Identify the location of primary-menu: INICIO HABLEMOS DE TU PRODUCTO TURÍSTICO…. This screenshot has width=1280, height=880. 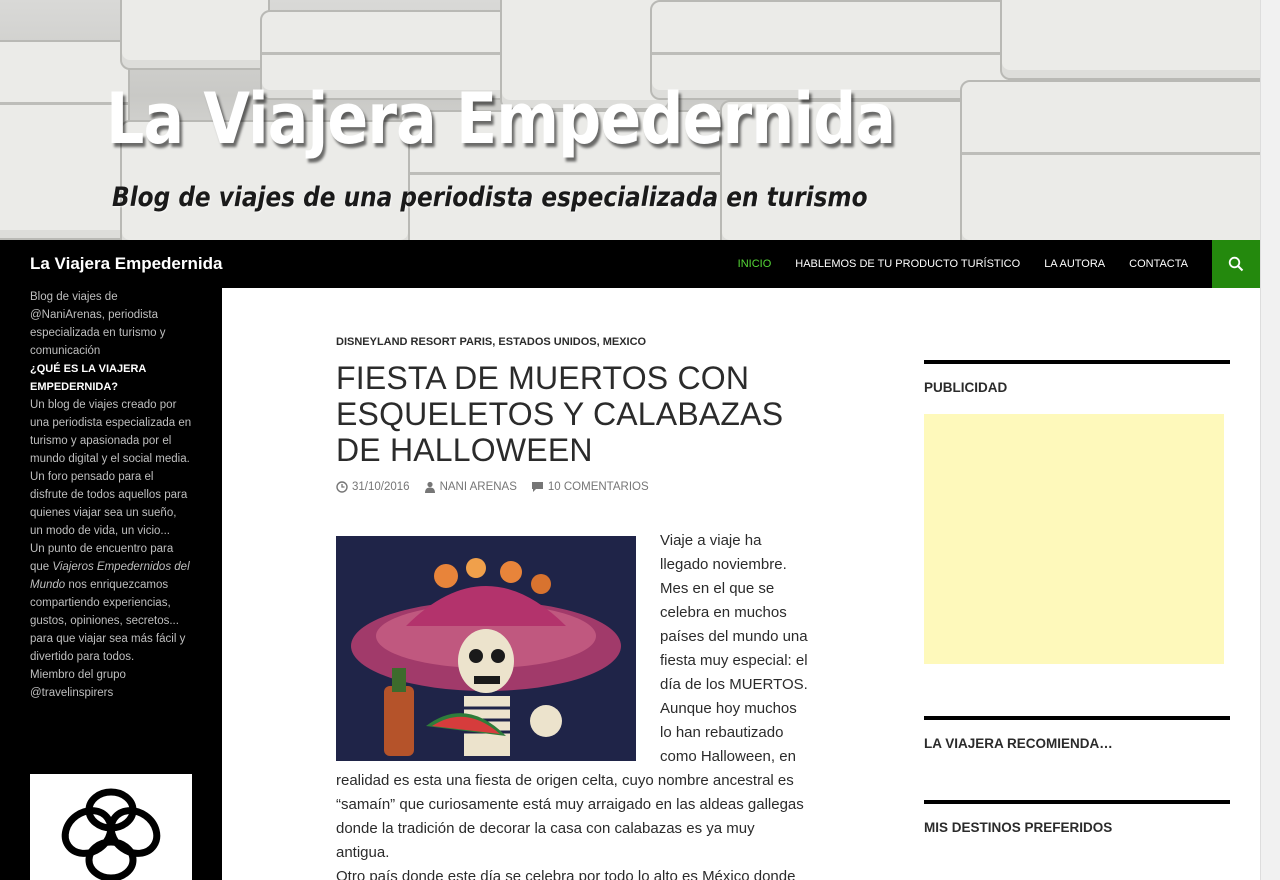
(963, 264).